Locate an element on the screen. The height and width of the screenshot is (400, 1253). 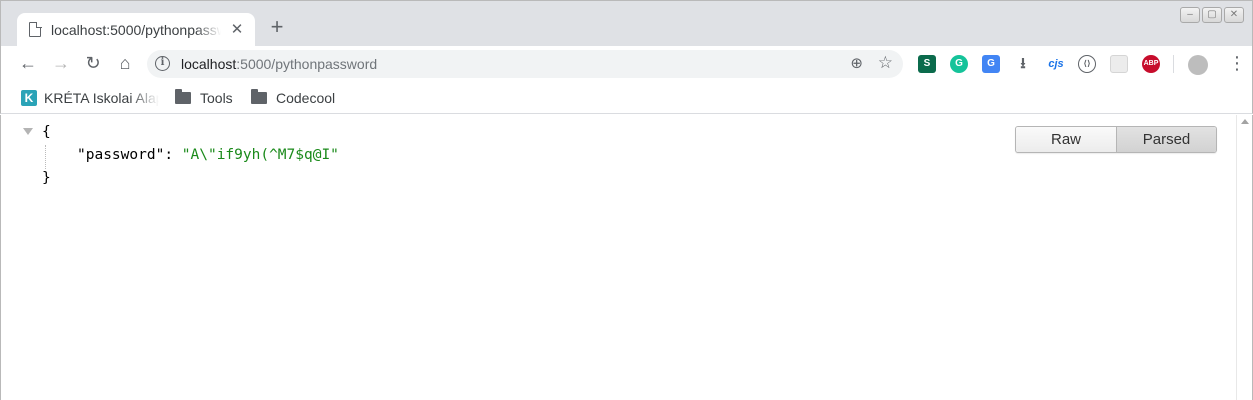
view-mode-switch: Raw Parsed is located at coordinates (1116, 139).